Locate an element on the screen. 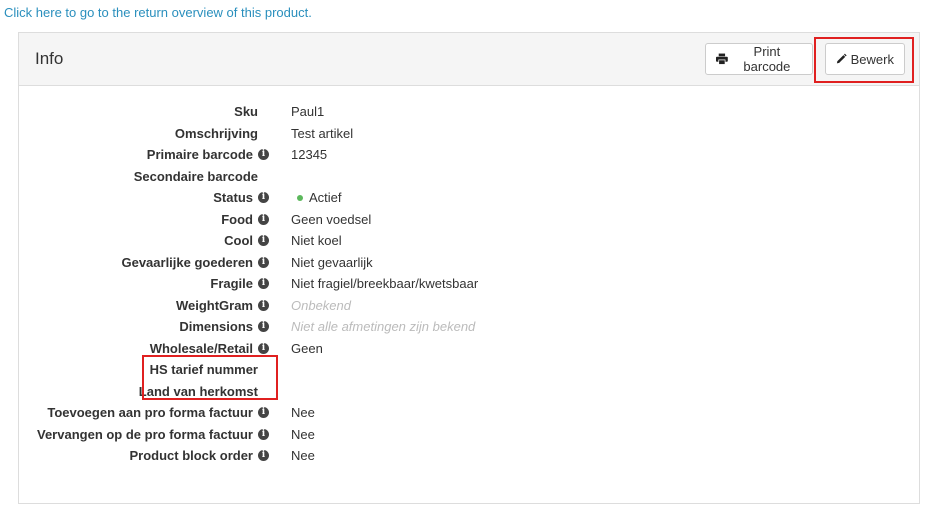 The image size is (931, 514). field-value-text: 12345 is located at coordinates (309, 154).